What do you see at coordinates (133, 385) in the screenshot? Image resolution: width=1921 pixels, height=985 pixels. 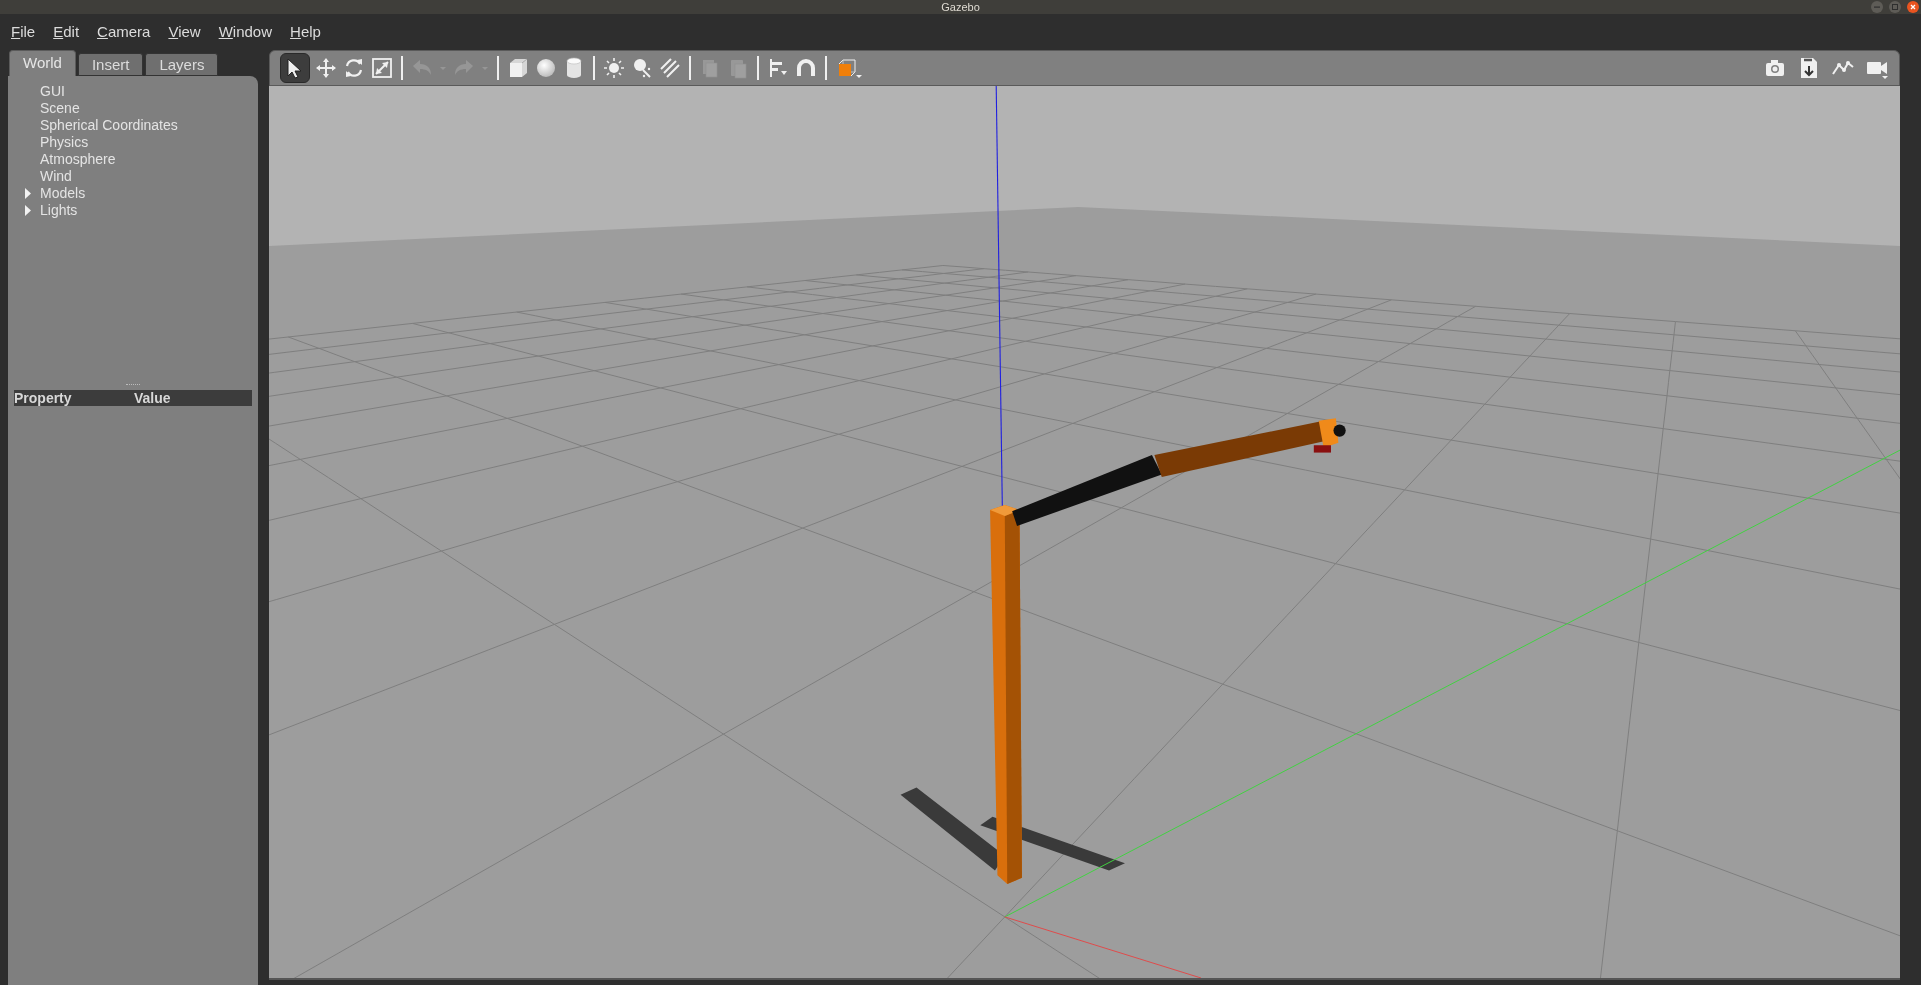 I see `splitter-handle` at bounding box center [133, 385].